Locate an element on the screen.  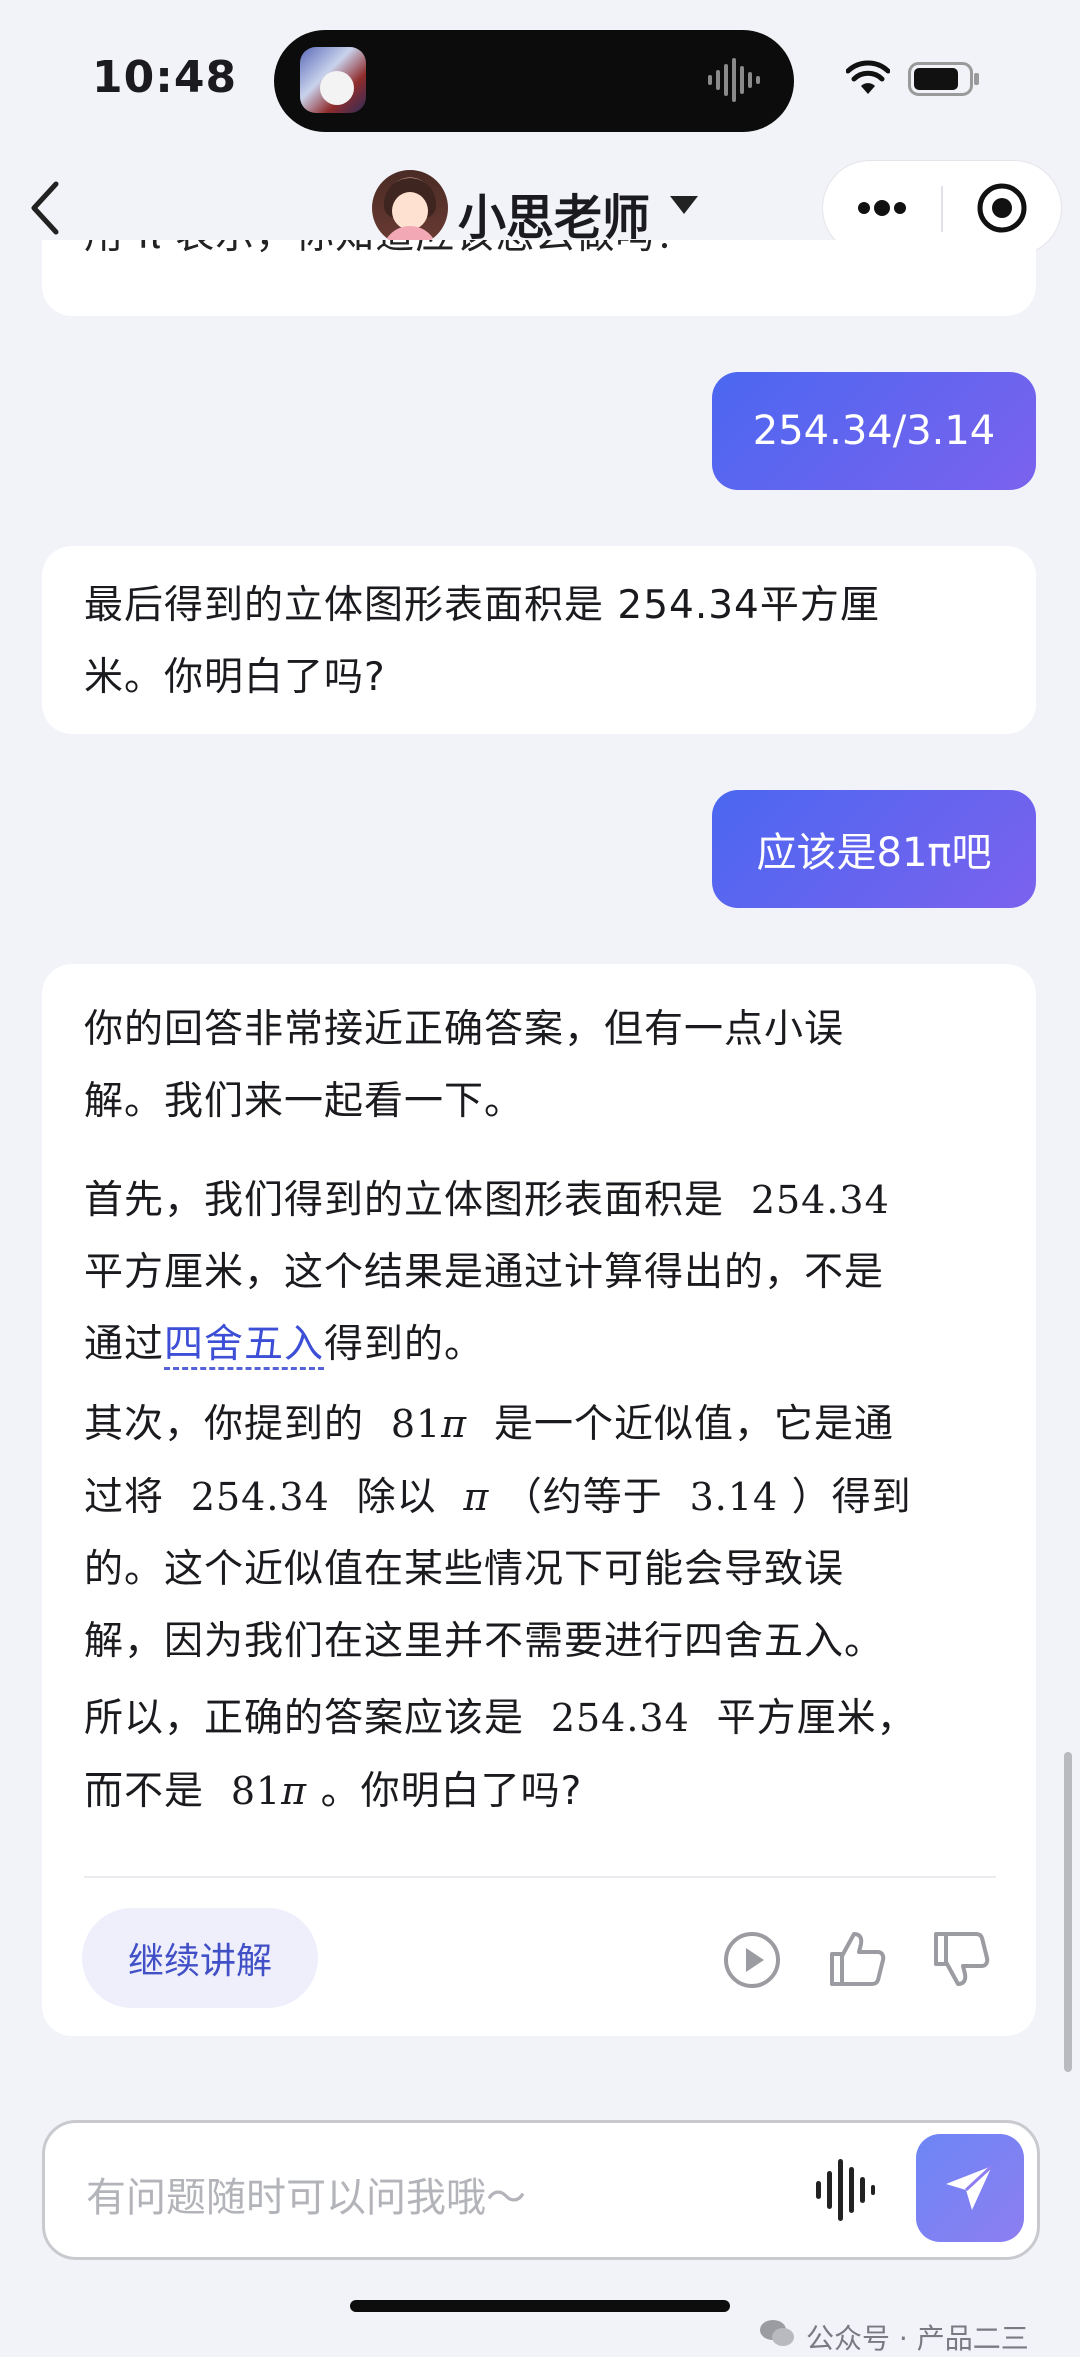
math-expression: π is located at coordinates (476, 1497).